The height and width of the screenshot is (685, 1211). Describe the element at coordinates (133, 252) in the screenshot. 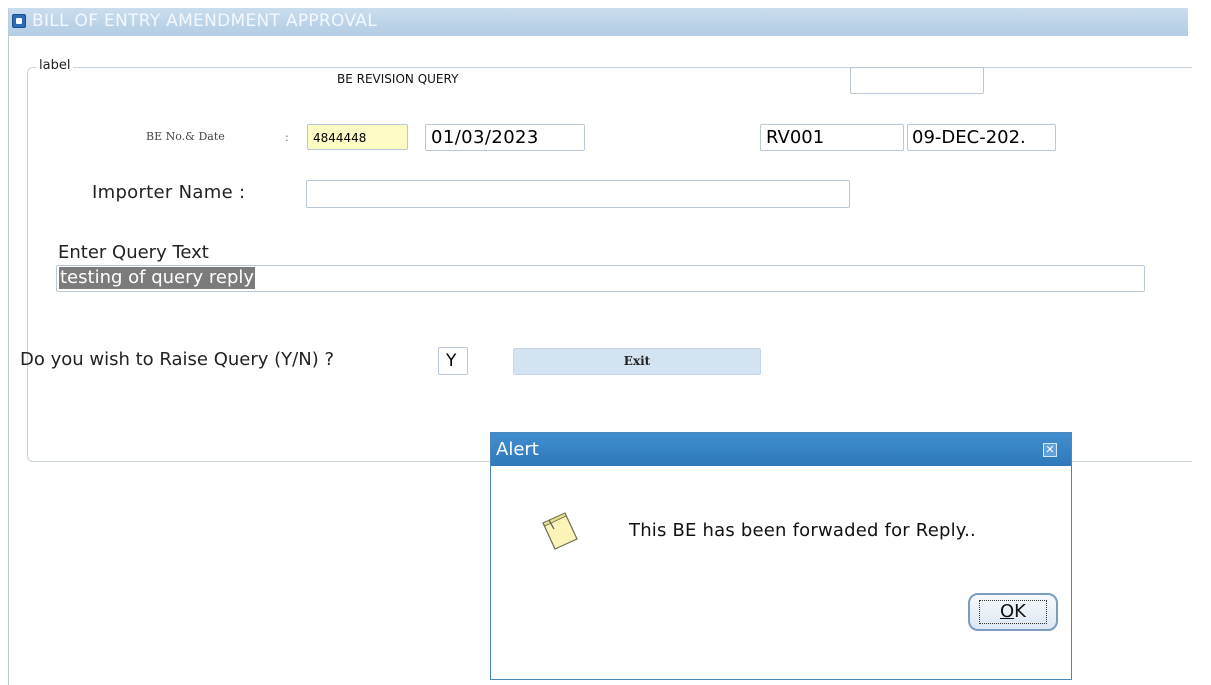

I see `query-text-label: Enter Query Text` at that location.